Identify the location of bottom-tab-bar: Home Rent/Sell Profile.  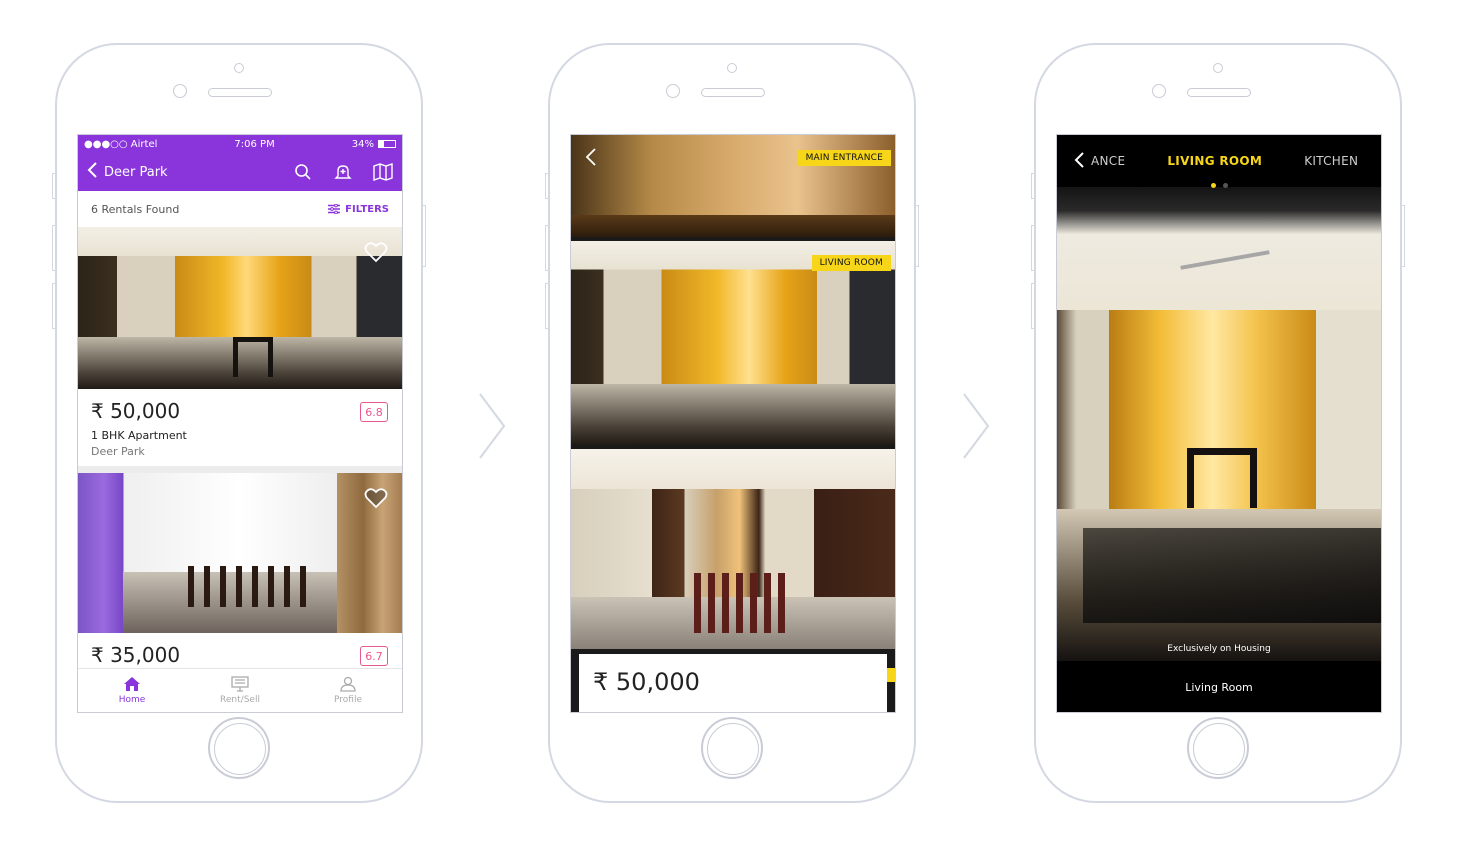
(240, 690).